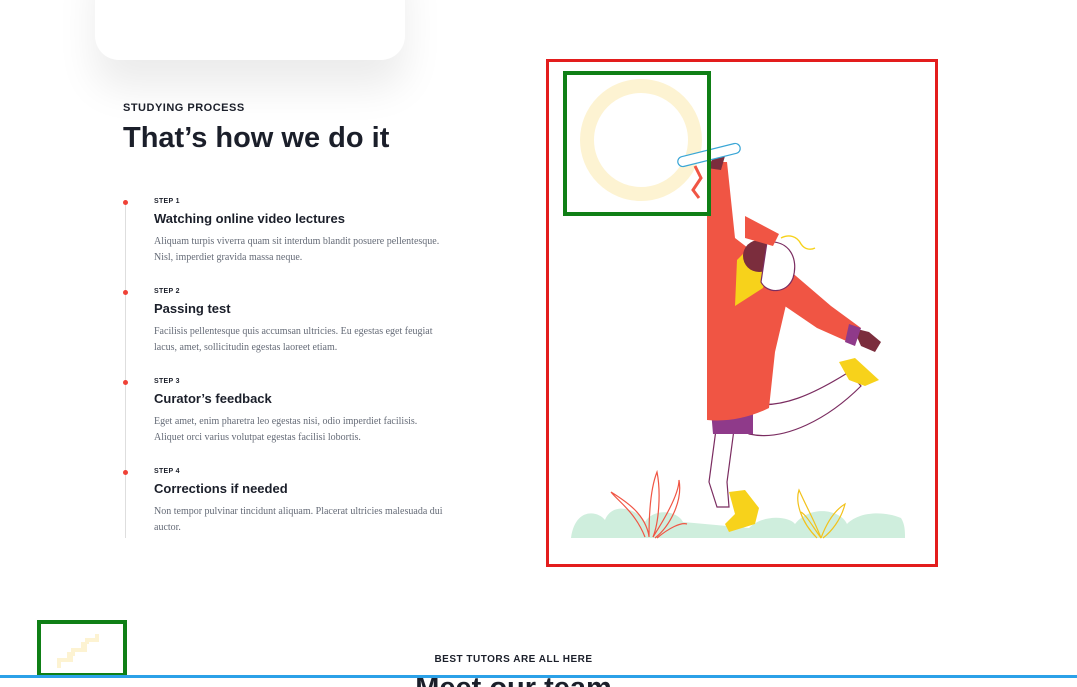 The image size is (1077, 687). What do you see at coordinates (513, 659) in the screenshot?
I see `next-section-eyebrow: BEST TUTORS ARE ALL HERE` at bounding box center [513, 659].